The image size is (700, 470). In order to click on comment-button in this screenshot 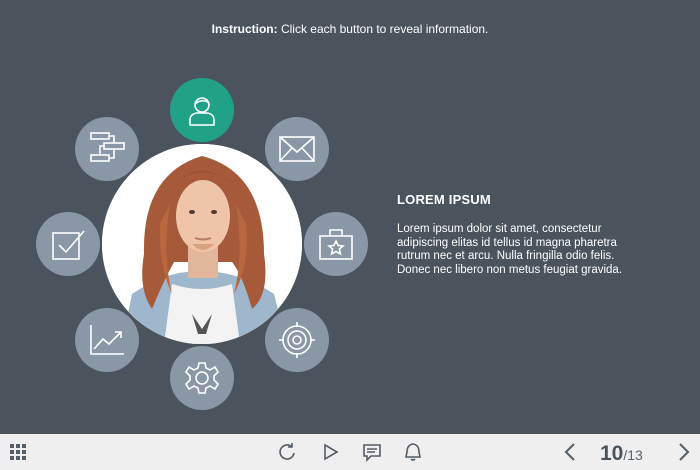, I will do `click(372, 452)`.